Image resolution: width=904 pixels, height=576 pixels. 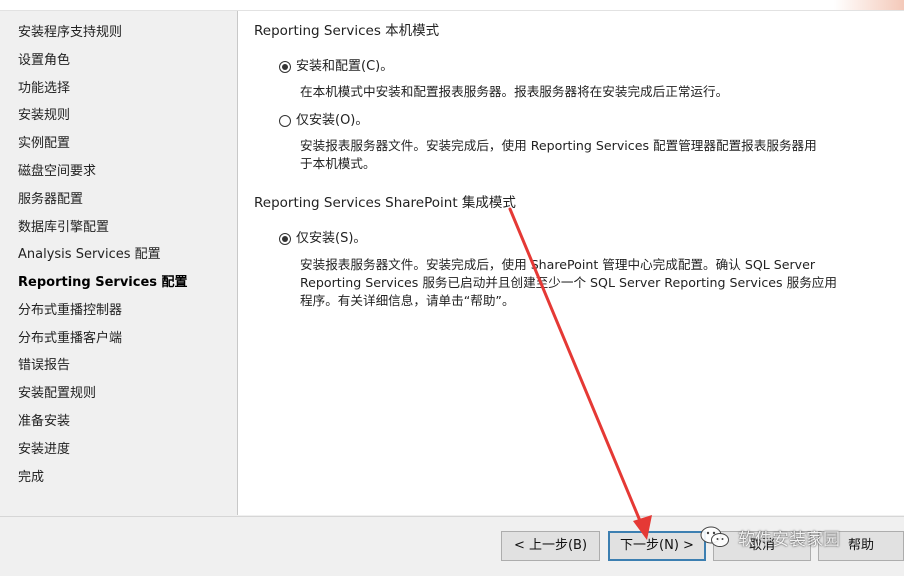 I want to click on description-line: 程序。有关详细信息，请单击“帮助”。, so click(x=407, y=300).